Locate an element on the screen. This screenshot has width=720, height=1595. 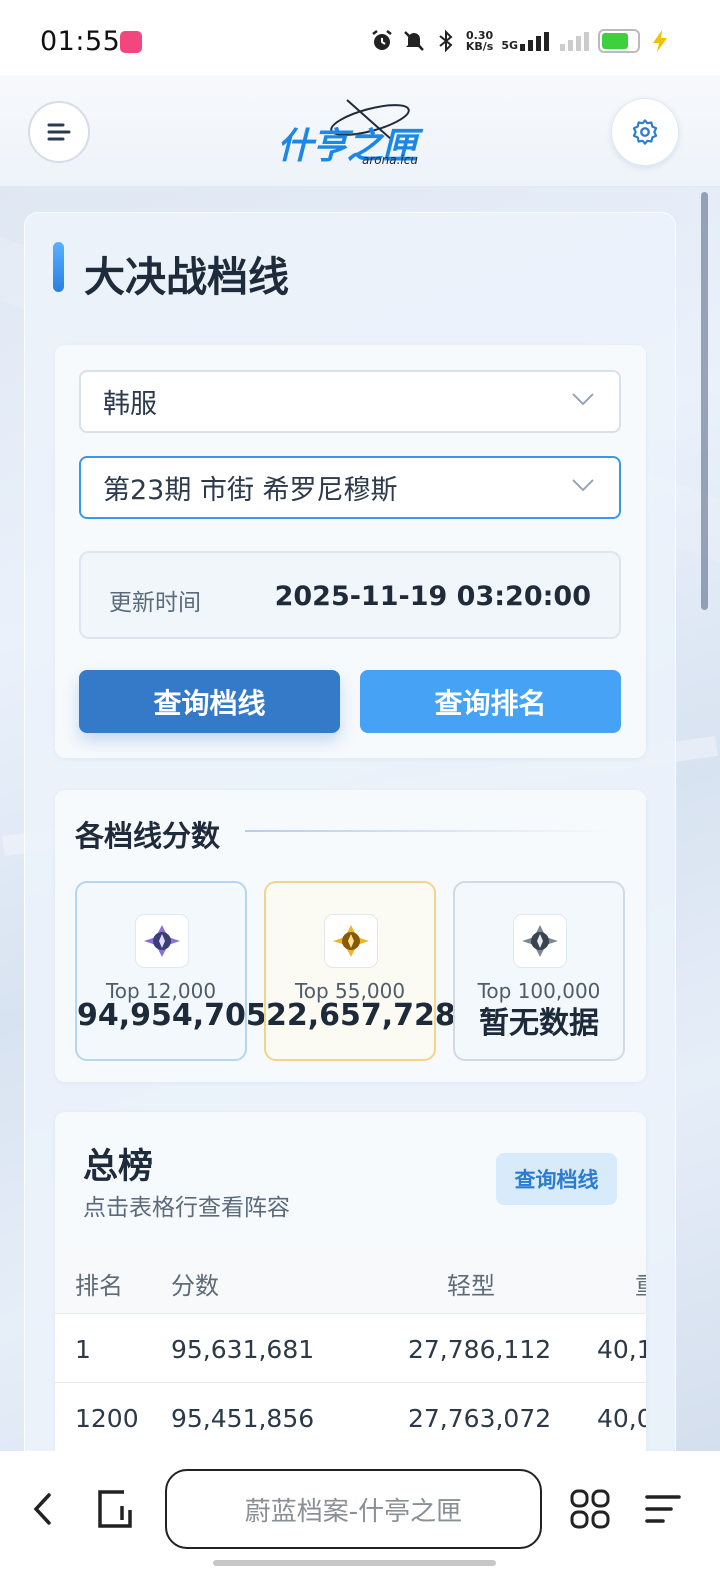
status-bar: 01:55 0.30 KB/s 5G is located at coordinates (360, 37).